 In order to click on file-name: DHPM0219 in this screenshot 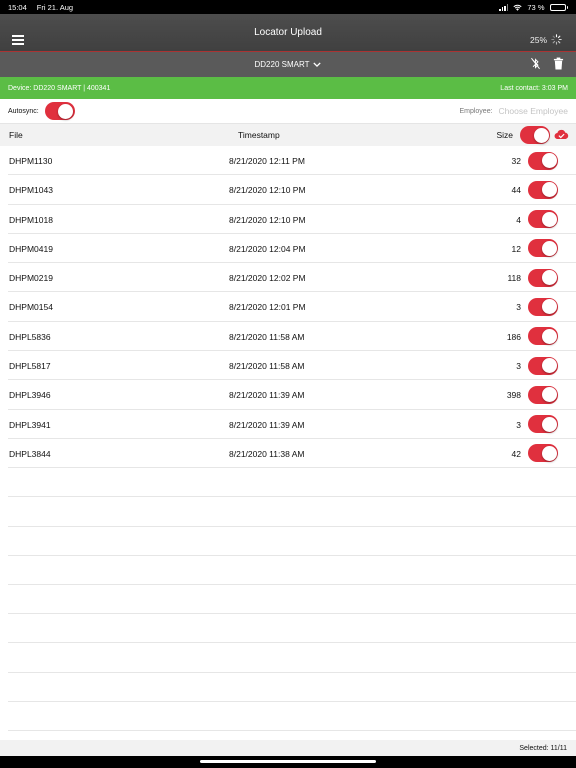, I will do `click(31, 278)`.